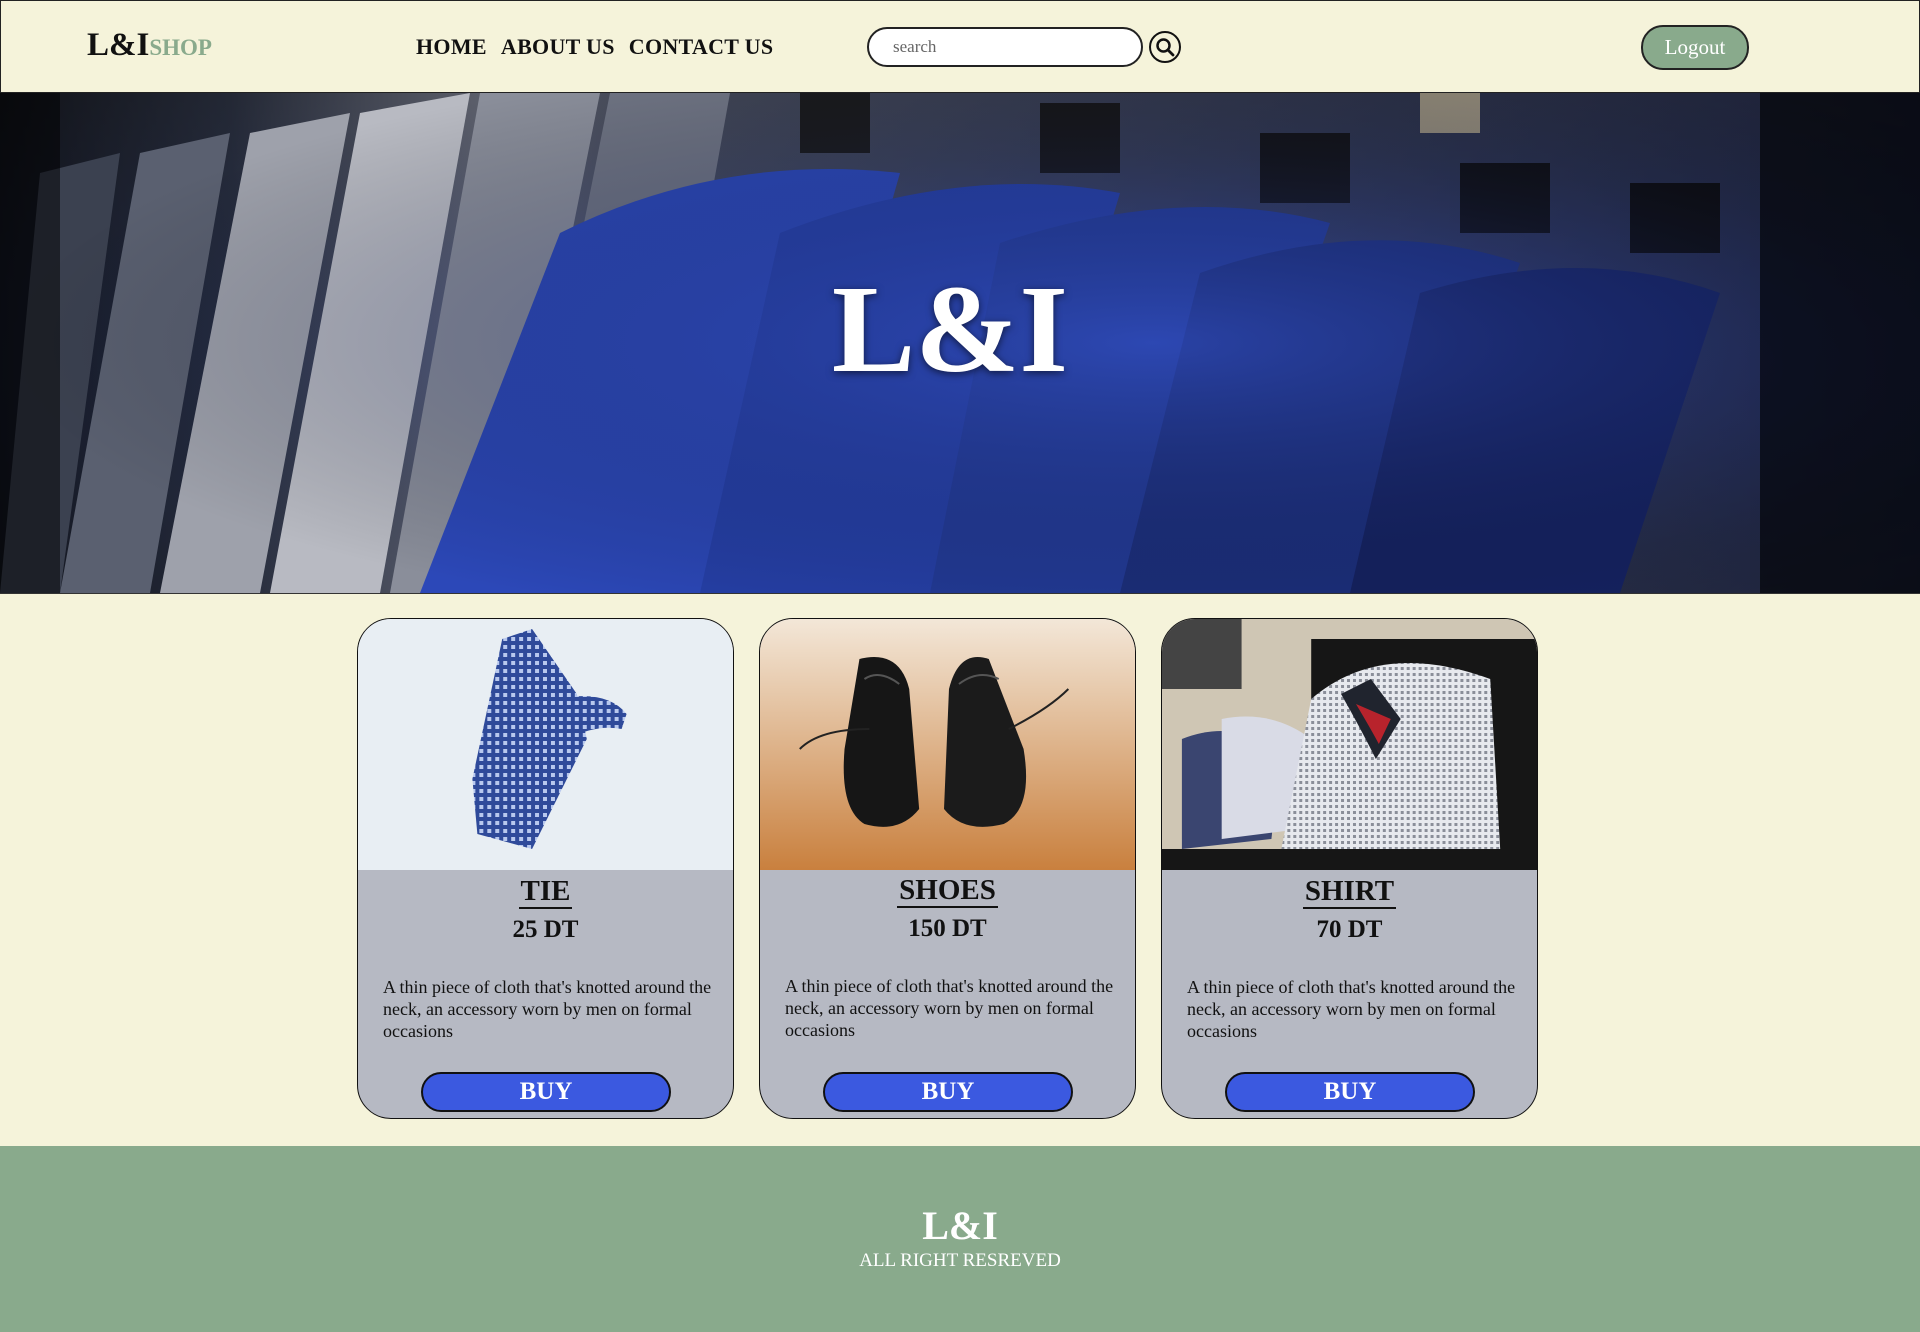  What do you see at coordinates (960, 1260) in the screenshot?
I see `footer-copyright: ALL RIGHT RESREVED` at bounding box center [960, 1260].